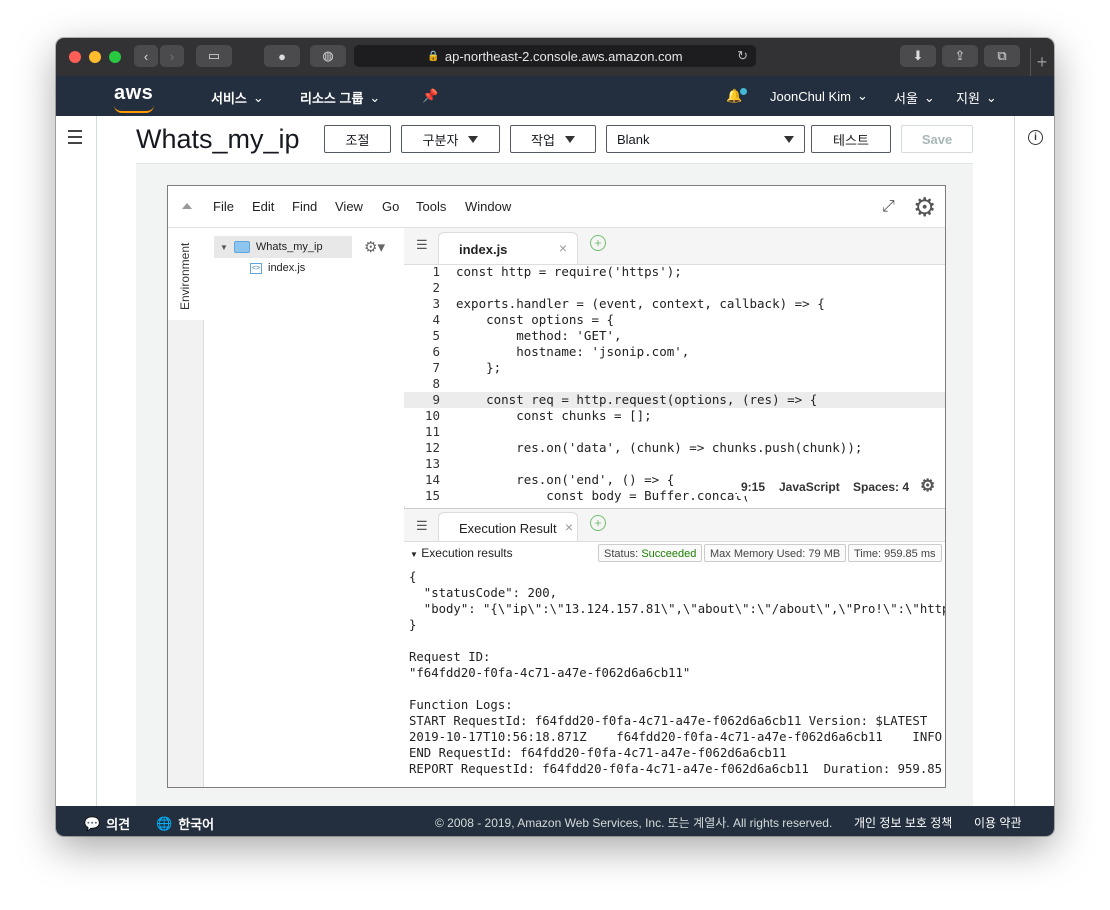  Describe the element at coordinates (340, 97) in the screenshot. I see `resource-groups-menu: 리소스 그룹 ⌄` at that location.